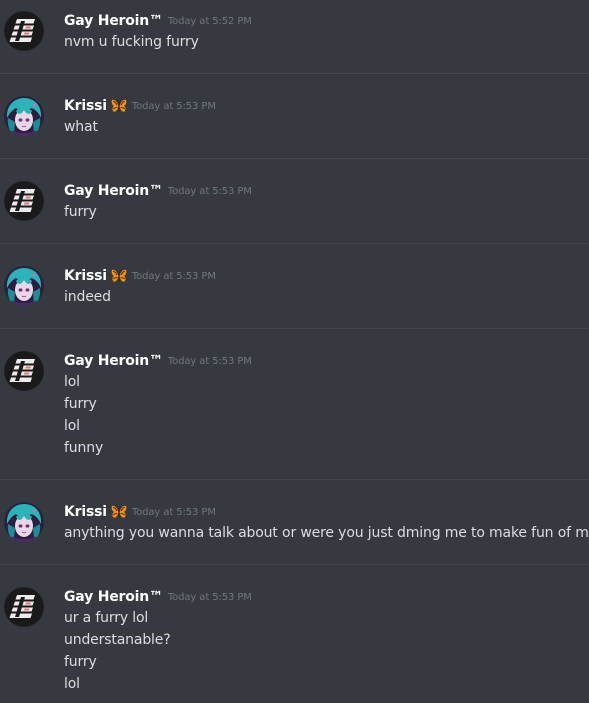  Describe the element at coordinates (117, 640) in the screenshot. I see `message-text: understanable?` at that location.